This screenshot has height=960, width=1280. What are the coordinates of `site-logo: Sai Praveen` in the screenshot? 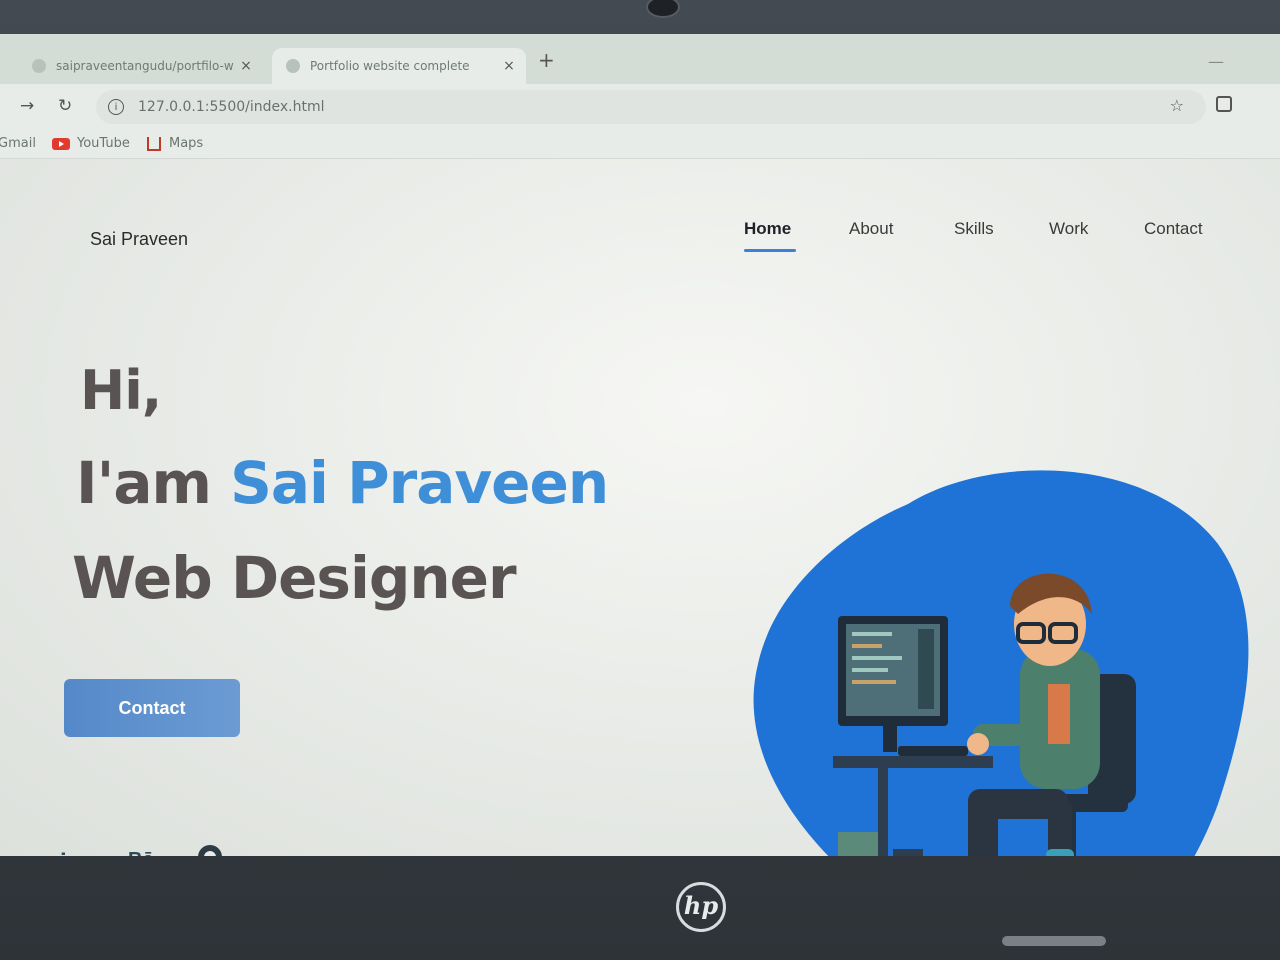 It's located at (139, 239).